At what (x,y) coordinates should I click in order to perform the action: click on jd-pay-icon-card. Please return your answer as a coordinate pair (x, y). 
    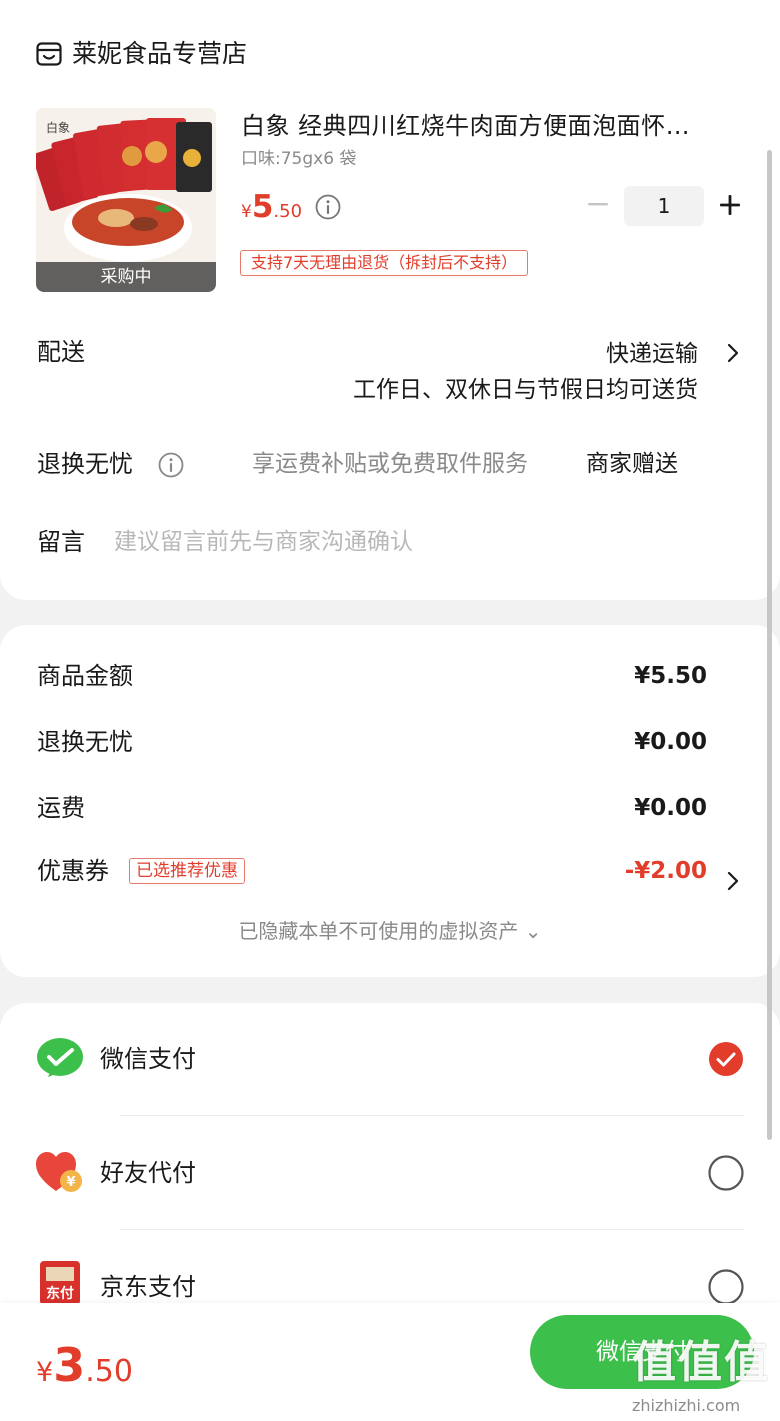
    Looking at the image, I should click on (60, 1274).